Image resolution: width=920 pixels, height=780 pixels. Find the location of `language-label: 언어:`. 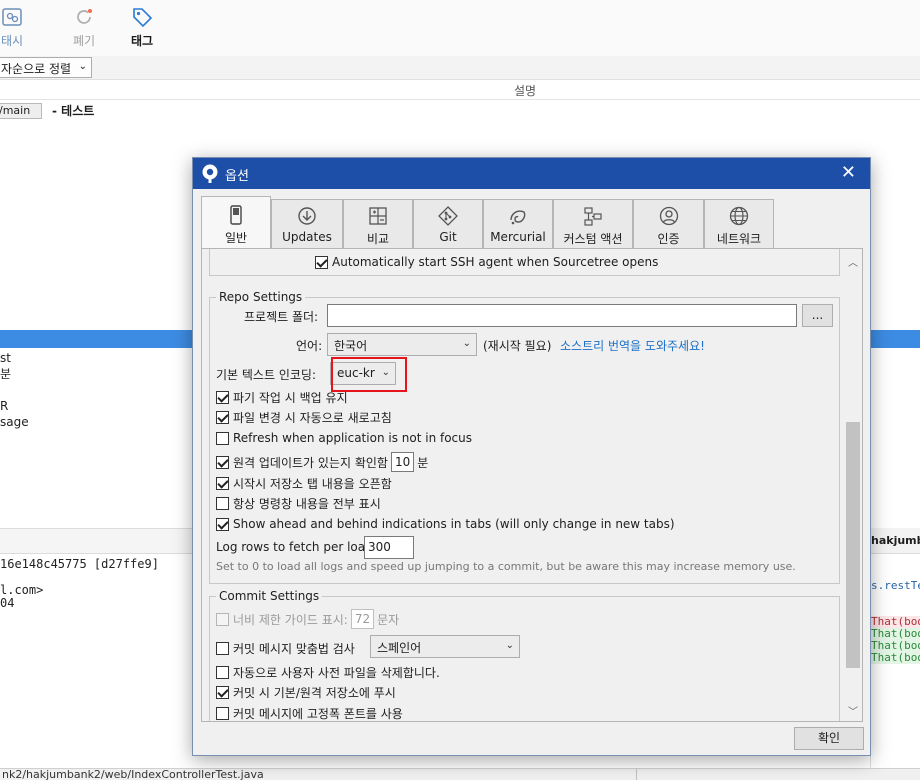

language-label: 언어: is located at coordinates (309, 346).